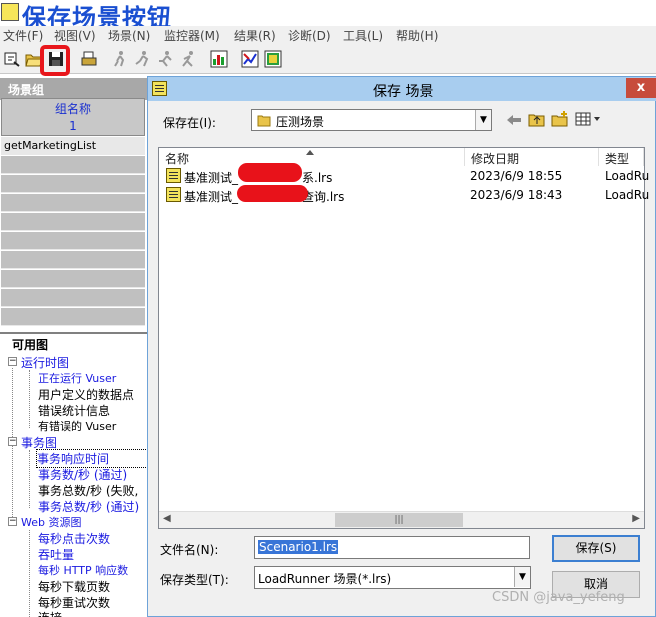 The width and height of the screenshot is (656, 617). What do you see at coordinates (83, 570) in the screenshot?
I see `tree-item: 每秒 HTTP 响应数` at bounding box center [83, 570].